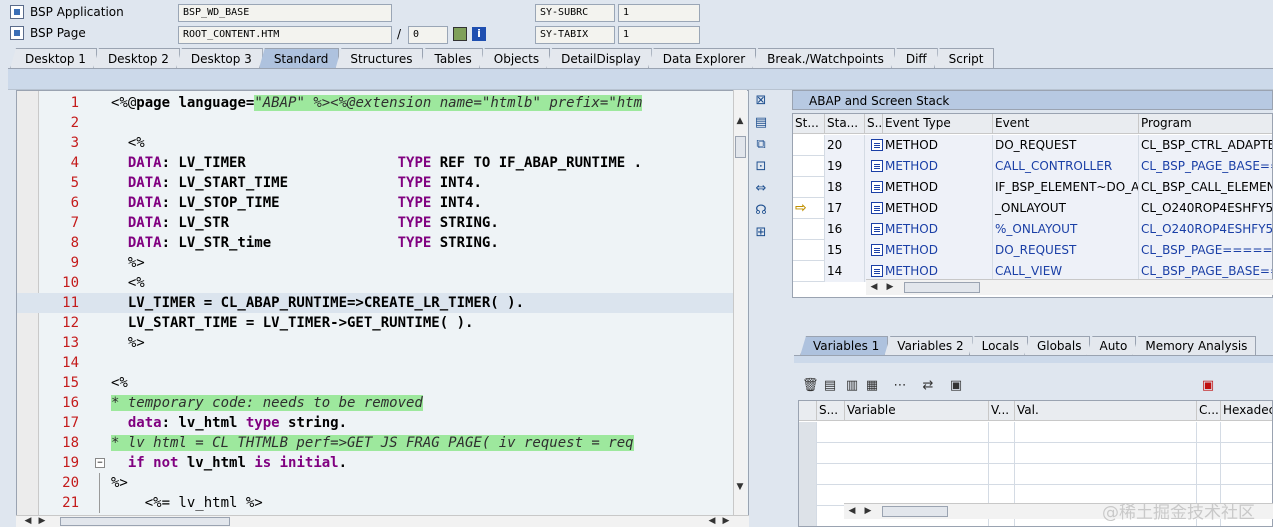  Describe the element at coordinates (915, 511) in the screenshot. I see `vars-hscroll-thumb` at that location.